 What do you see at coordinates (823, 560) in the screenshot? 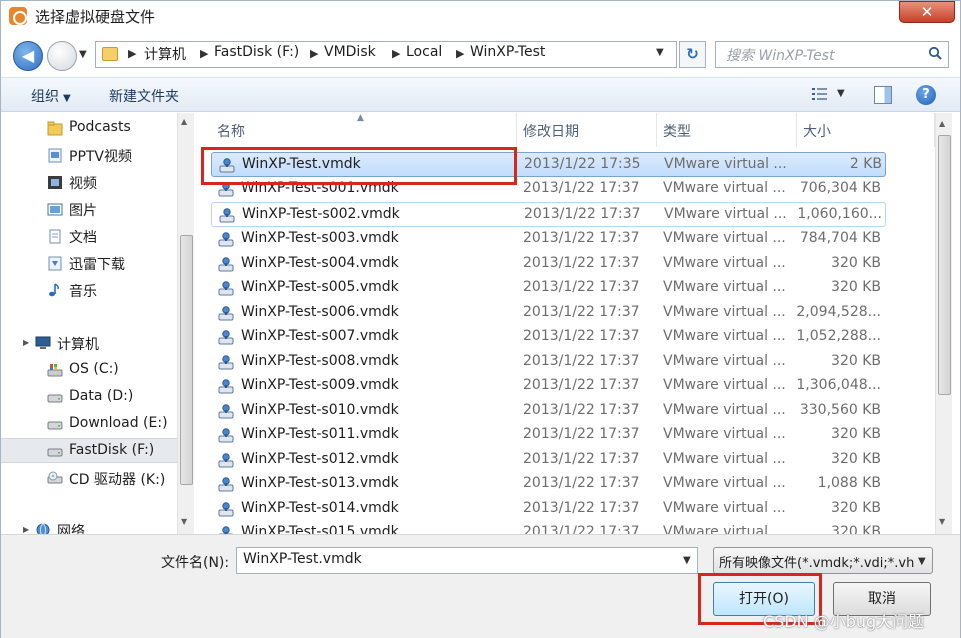
I see `file-type-filter: 所有映像文件(*.vmdk;*.vdi;*.vhd) ▼` at bounding box center [823, 560].